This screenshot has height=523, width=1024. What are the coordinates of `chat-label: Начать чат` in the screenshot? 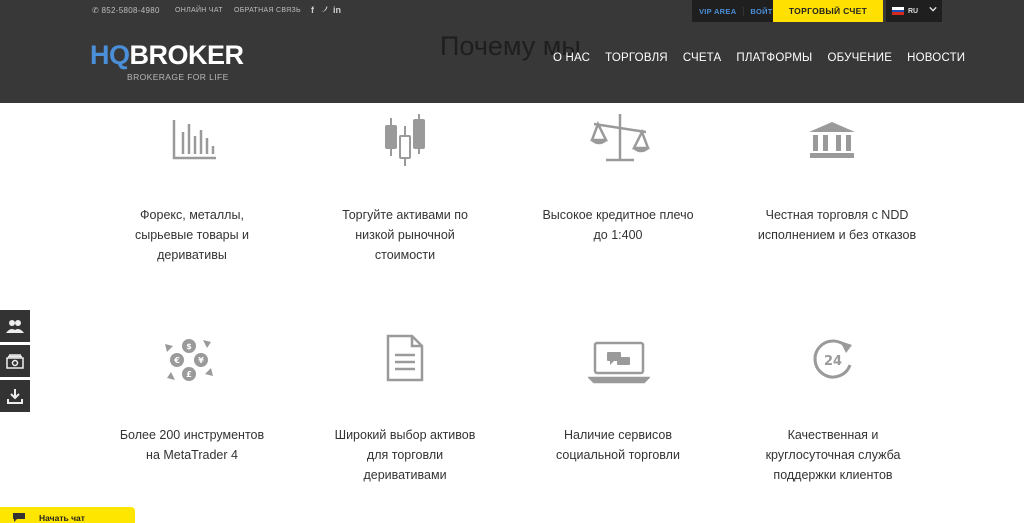 It's located at (62, 518).